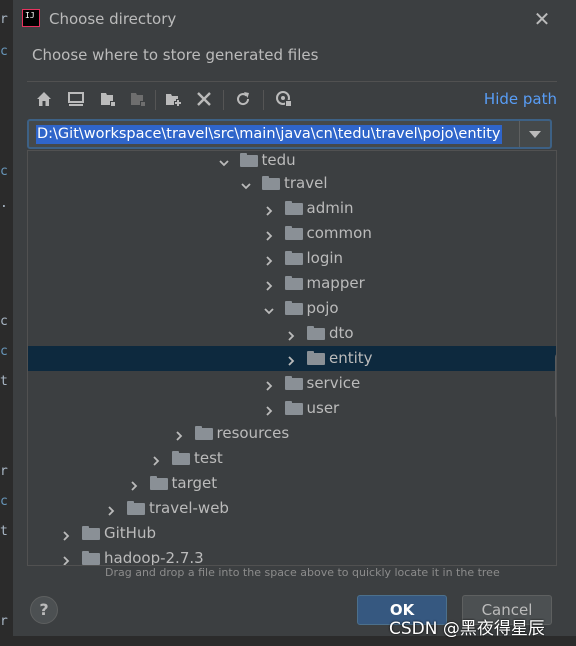 This screenshot has width=576, height=646. What do you see at coordinates (330, 208) in the screenshot?
I see `tree-row-label: admin` at bounding box center [330, 208].